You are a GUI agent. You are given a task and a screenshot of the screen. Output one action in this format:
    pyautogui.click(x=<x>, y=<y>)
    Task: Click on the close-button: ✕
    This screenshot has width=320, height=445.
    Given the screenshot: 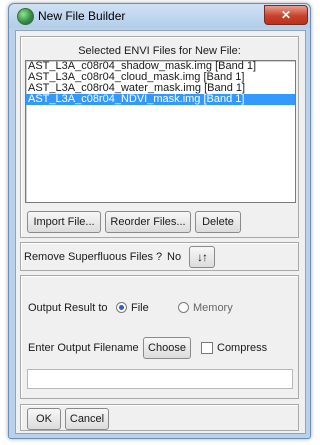 What is the action you would take?
    pyautogui.click(x=286, y=15)
    